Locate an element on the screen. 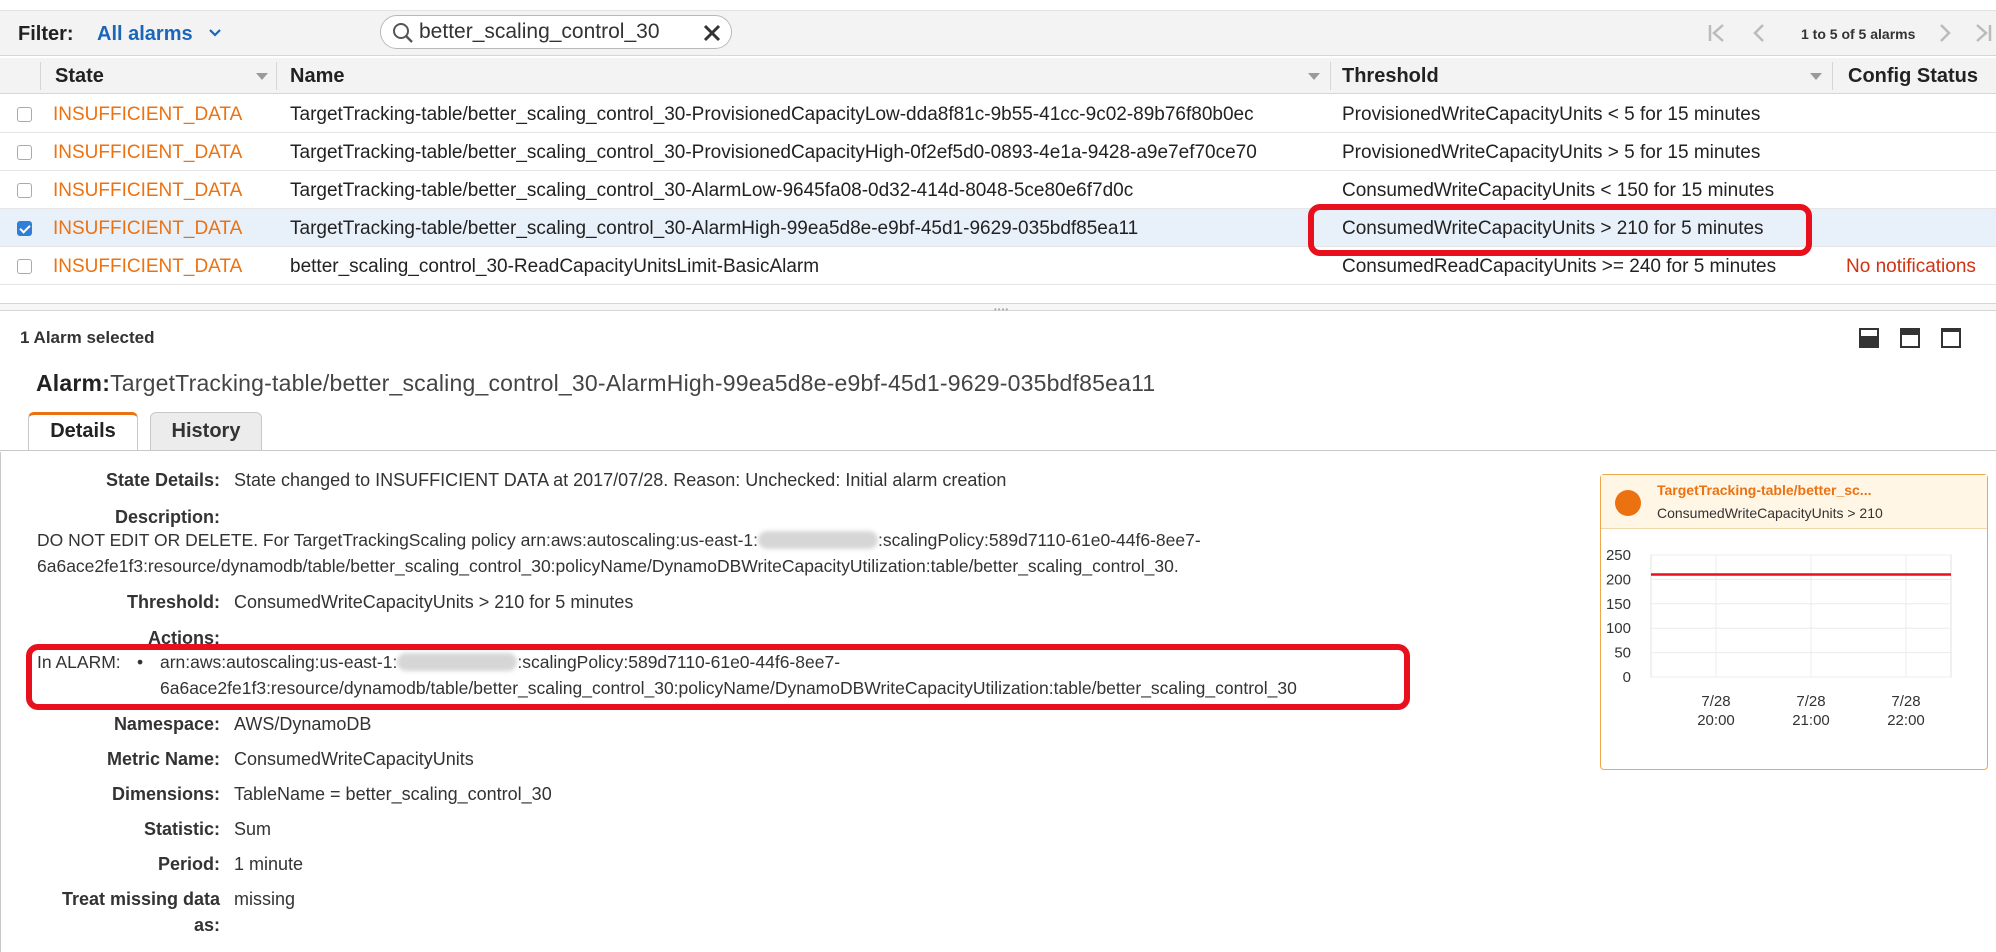 The image size is (1996, 952). search-box is located at coordinates (556, 32).